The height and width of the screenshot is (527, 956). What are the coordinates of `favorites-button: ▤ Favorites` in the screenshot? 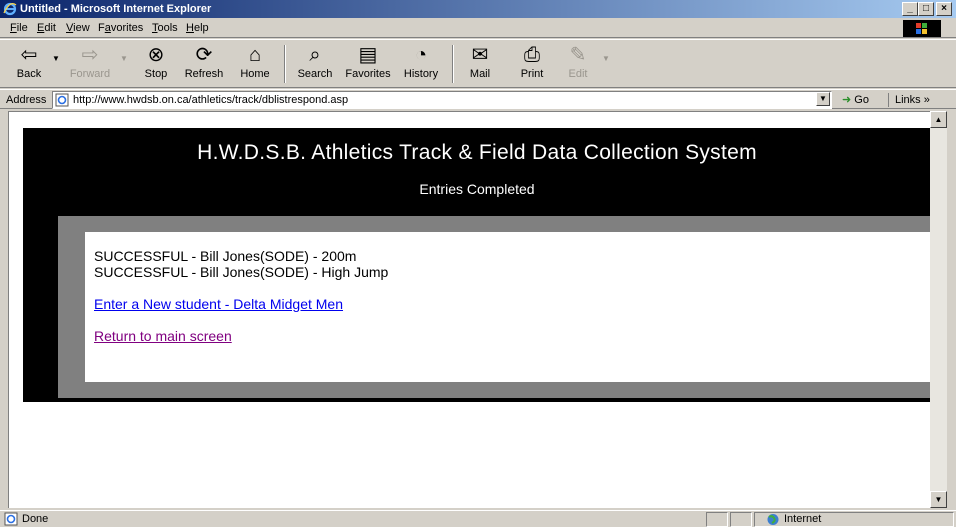 It's located at (368, 64).